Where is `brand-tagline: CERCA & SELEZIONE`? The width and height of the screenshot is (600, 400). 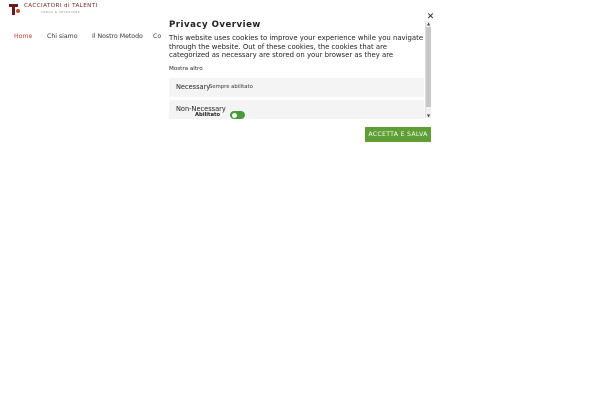 brand-tagline: CERCA & SELEZIONE is located at coordinates (61, 12).